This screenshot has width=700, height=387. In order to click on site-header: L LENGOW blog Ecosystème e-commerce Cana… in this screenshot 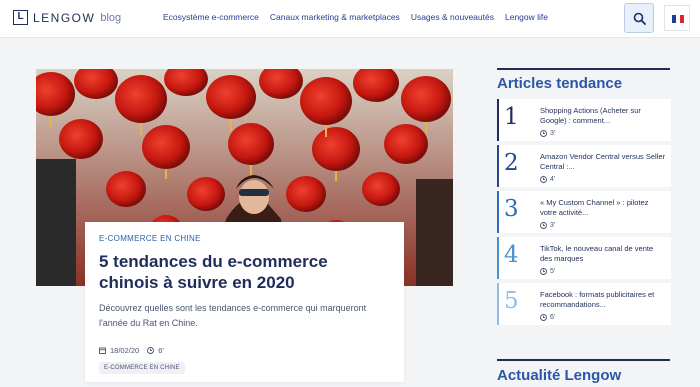, I will do `click(350, 19)`.